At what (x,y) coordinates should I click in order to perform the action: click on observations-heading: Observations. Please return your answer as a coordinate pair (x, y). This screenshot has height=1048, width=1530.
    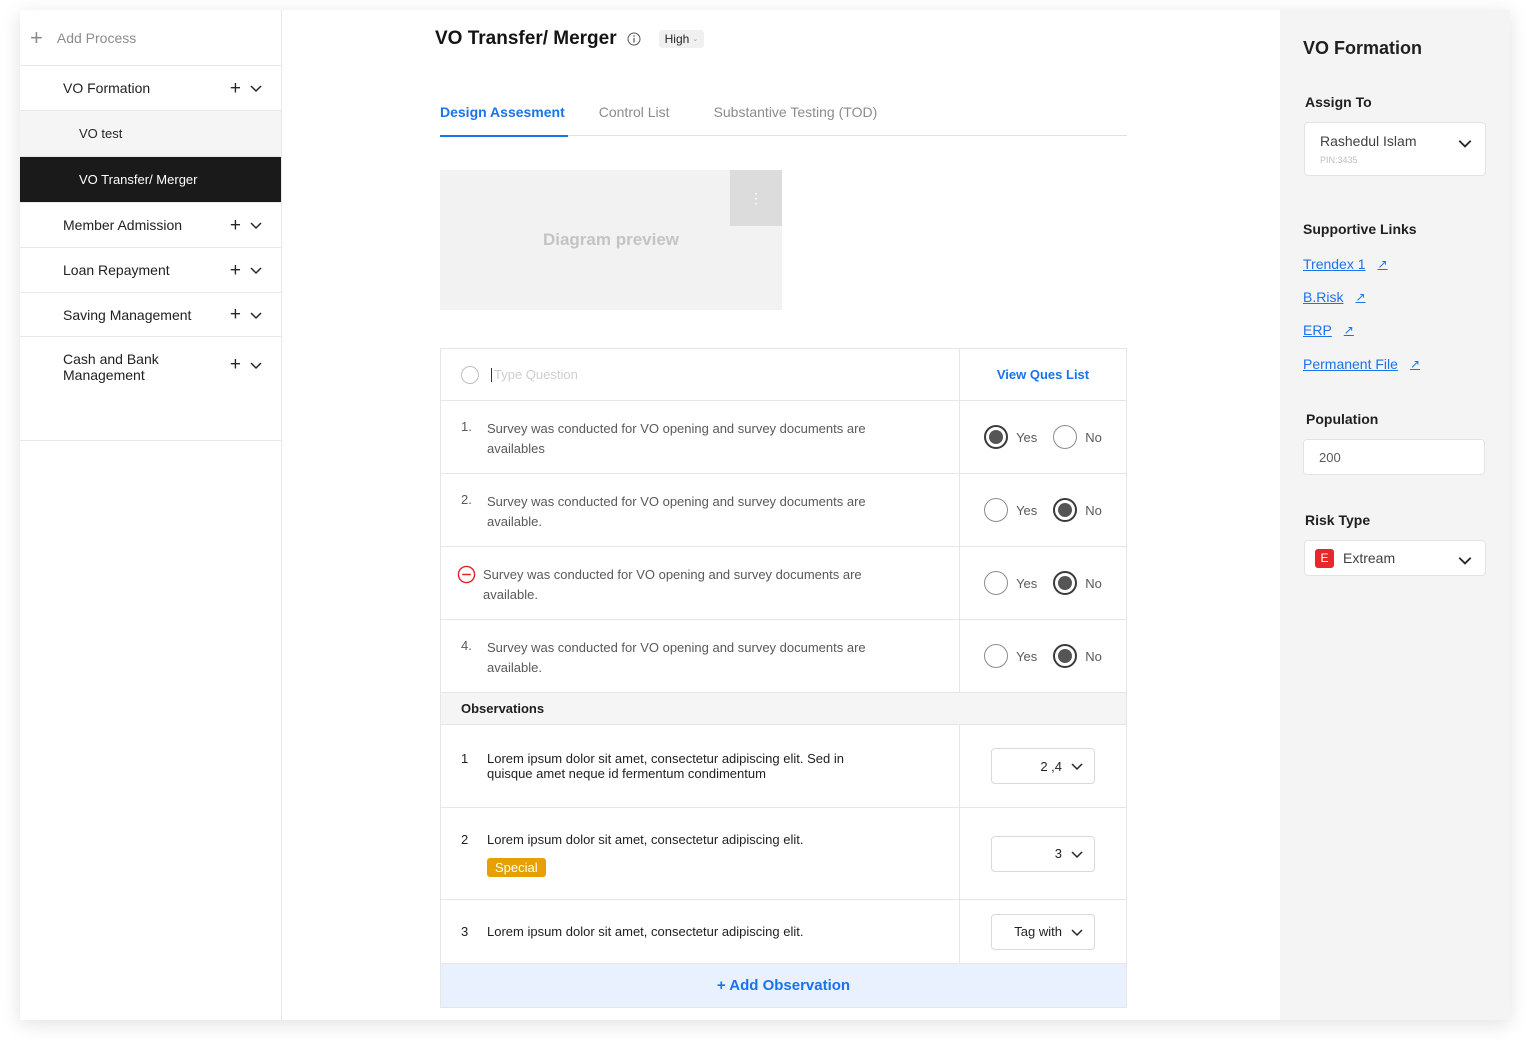
    Looking at the image, I should click on (783, 709).